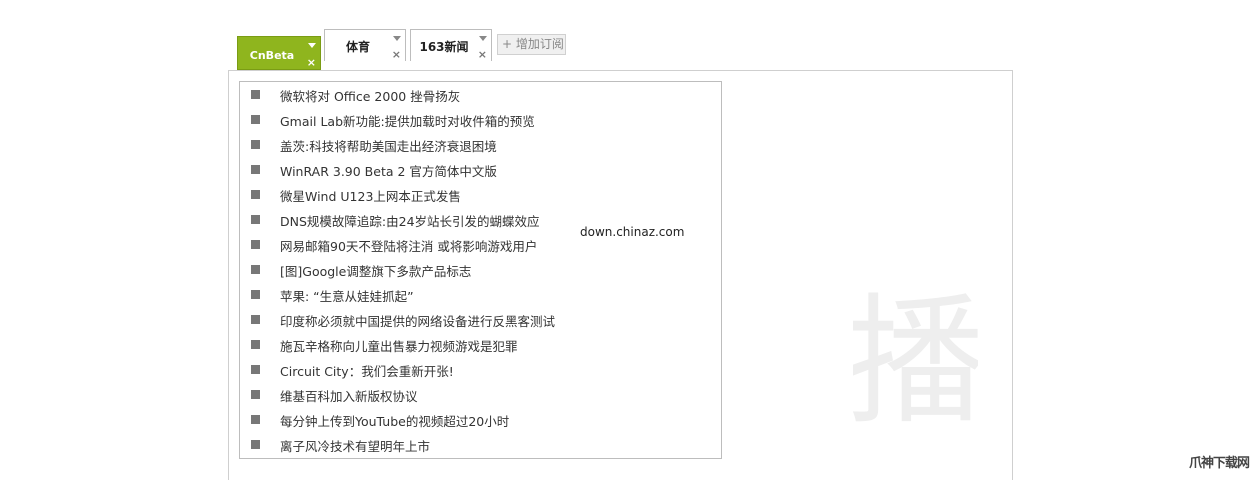 The image size is (1260, 480). I want to click on corner-logo: 爪神下载网, so click(1219, 463).